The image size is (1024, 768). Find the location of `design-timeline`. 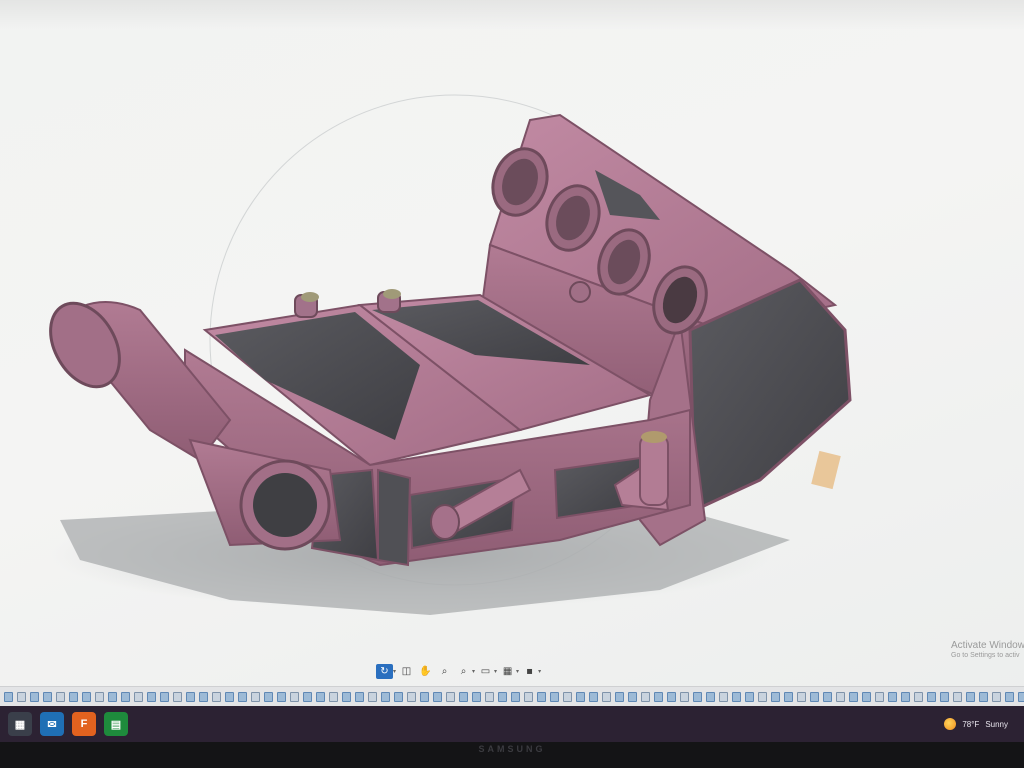

design-timeline is located at coordinates (512, 696).